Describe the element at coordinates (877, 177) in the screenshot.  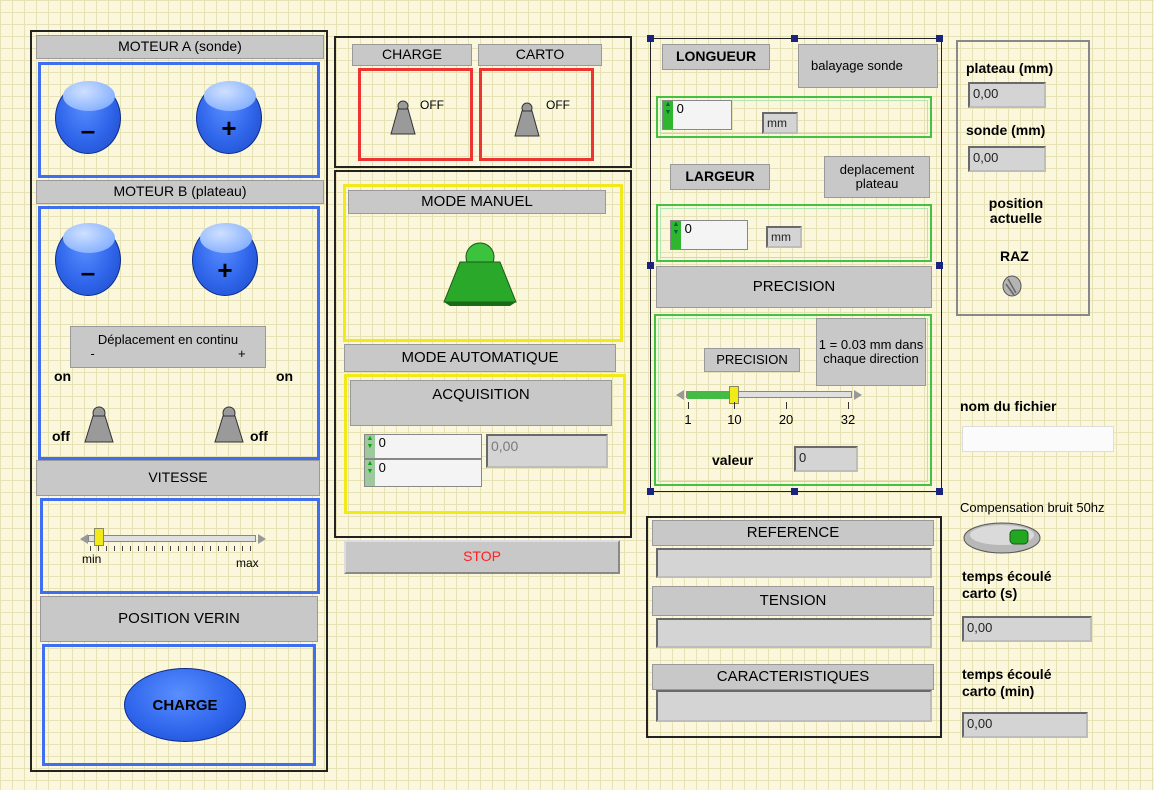
I see `largeur-desc: deplacement plateau` at that location.